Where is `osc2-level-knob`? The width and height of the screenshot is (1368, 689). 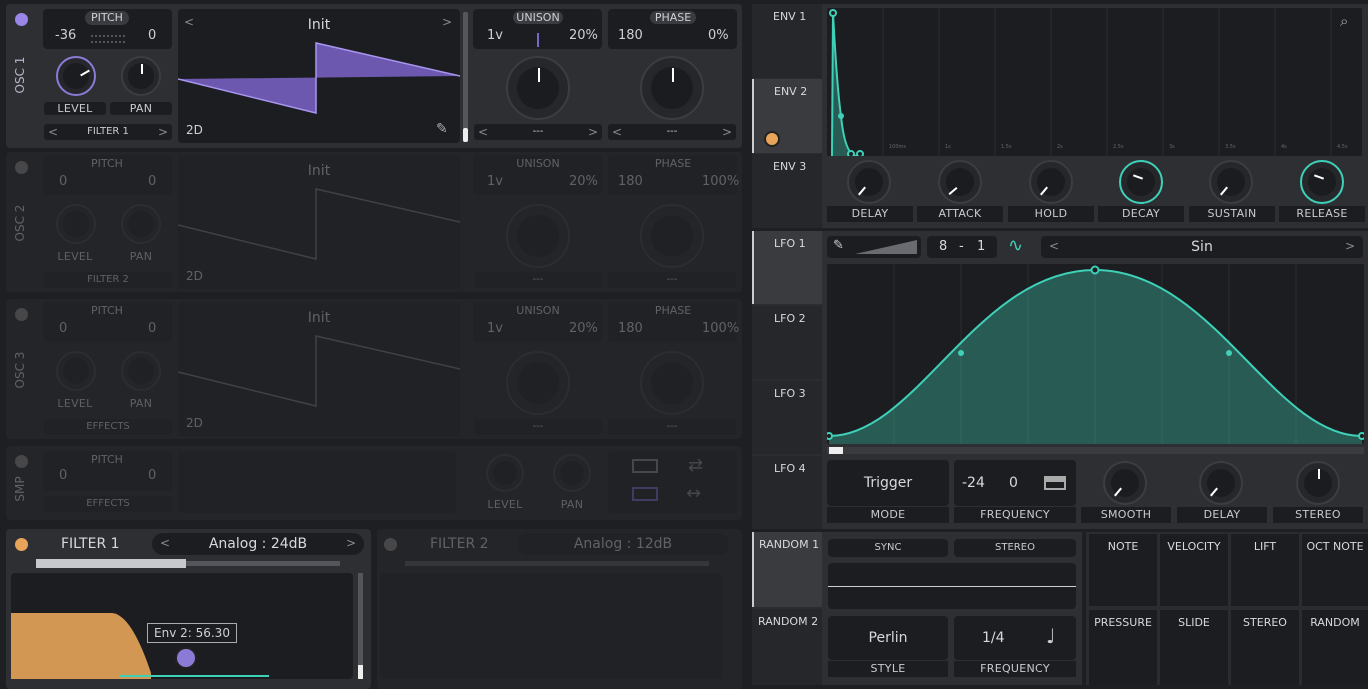
osc2-level-knob is located at coordinates (76, 224).